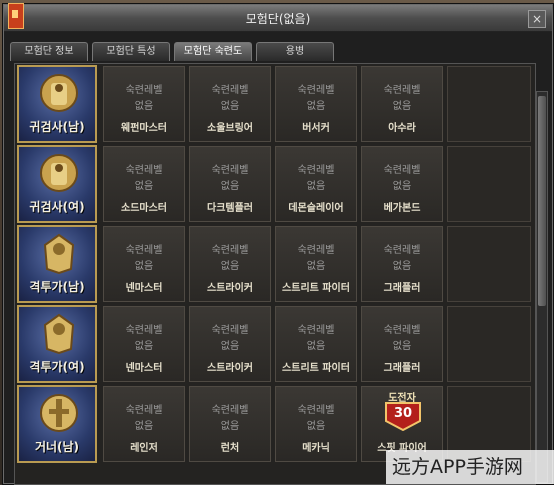 The height and width of the screenshot is (485, 554). What do you see at coordinates (144, 448) in the screenshot?
I see `subclass-name: 레인저` at bounding box center [144, 448].